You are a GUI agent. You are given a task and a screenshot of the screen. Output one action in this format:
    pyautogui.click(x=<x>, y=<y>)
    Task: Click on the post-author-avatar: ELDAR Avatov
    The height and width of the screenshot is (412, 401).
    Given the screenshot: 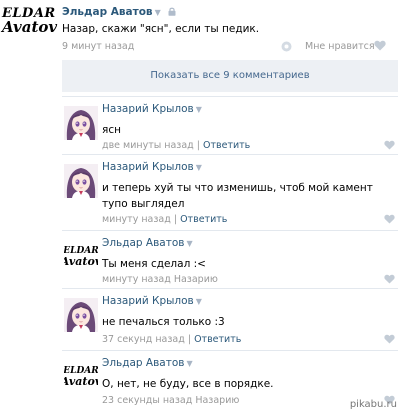 What is the action you would take?
    pyautogui.click(x=30, y=27)
    